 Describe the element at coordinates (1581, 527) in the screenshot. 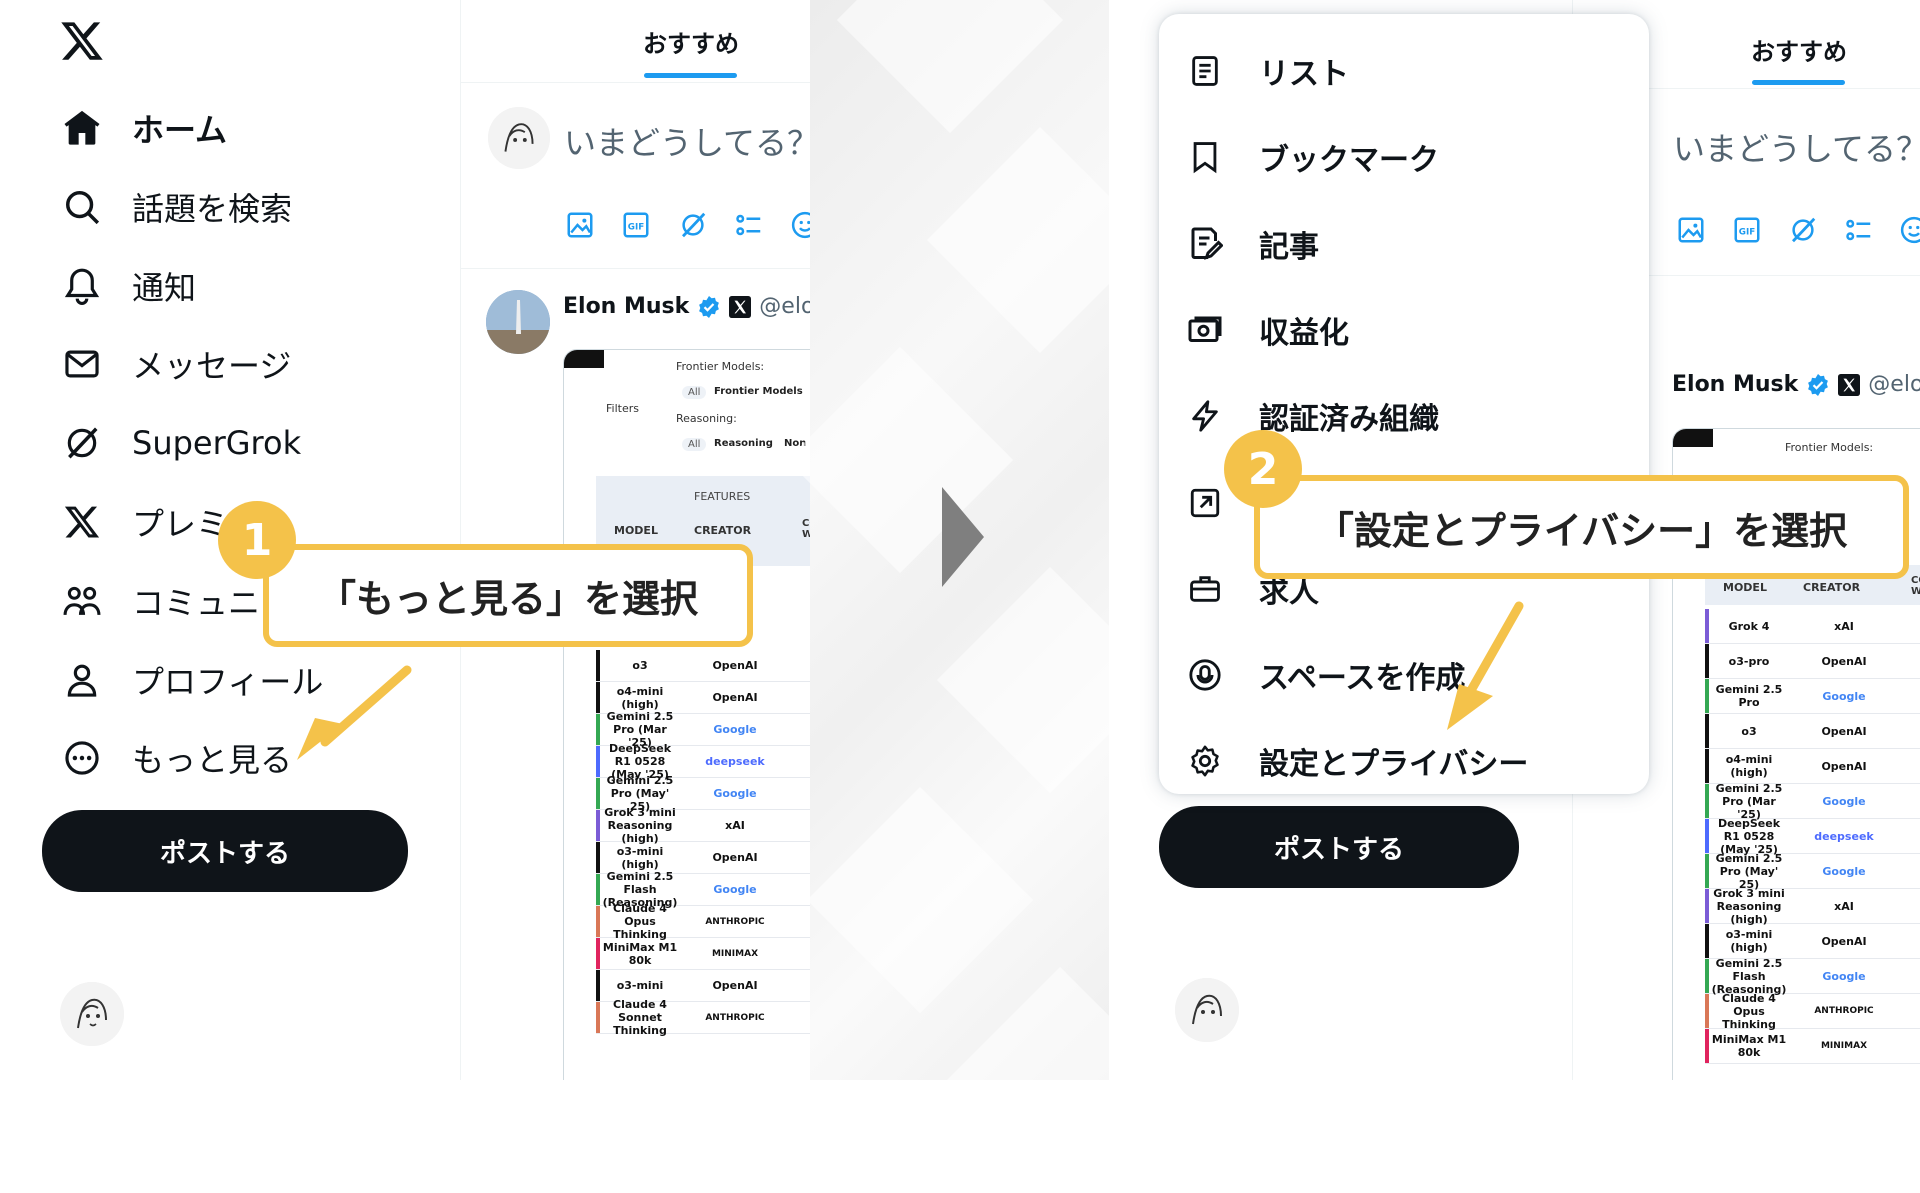

I see `instruction-callout-2: 「設定とプライバシー」を選択` at that location.